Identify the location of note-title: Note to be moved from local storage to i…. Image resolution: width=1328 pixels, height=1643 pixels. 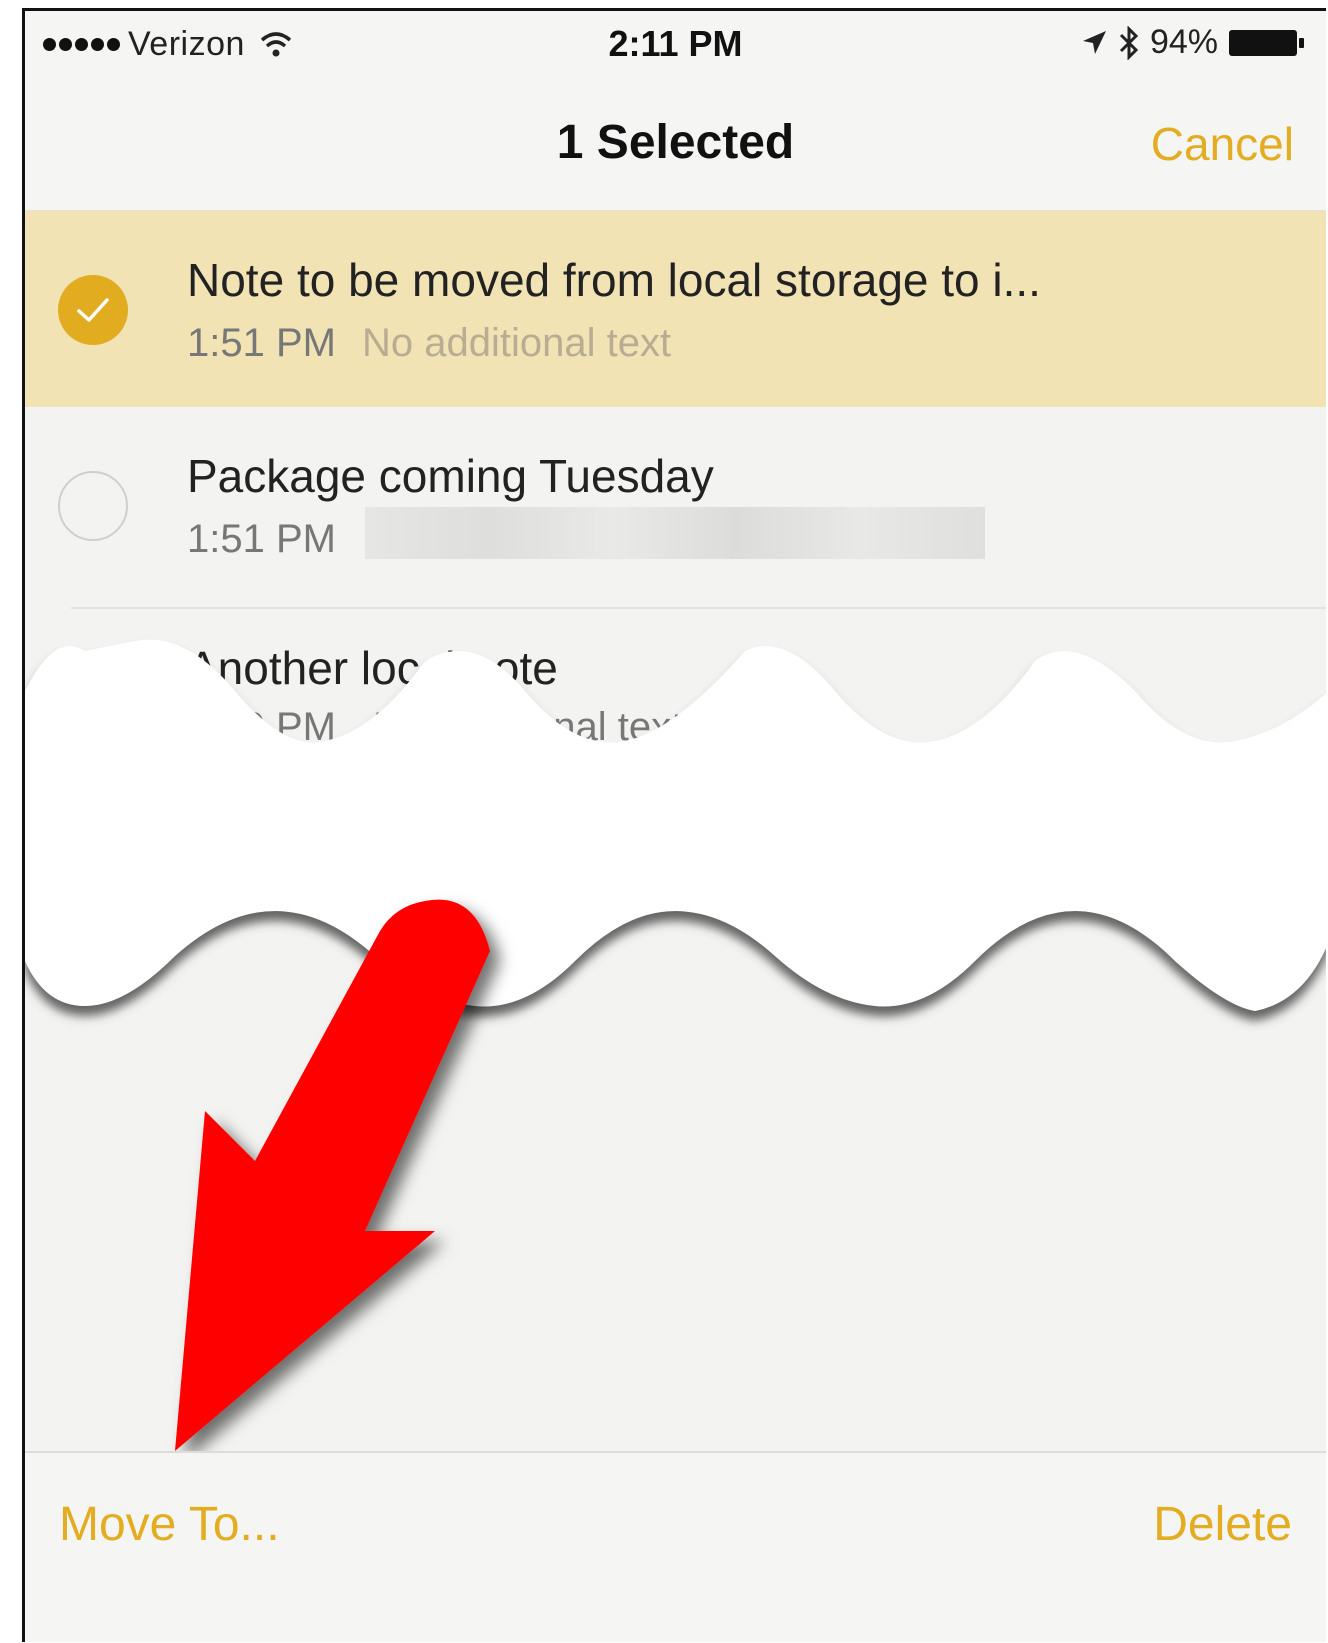
(614, 280).